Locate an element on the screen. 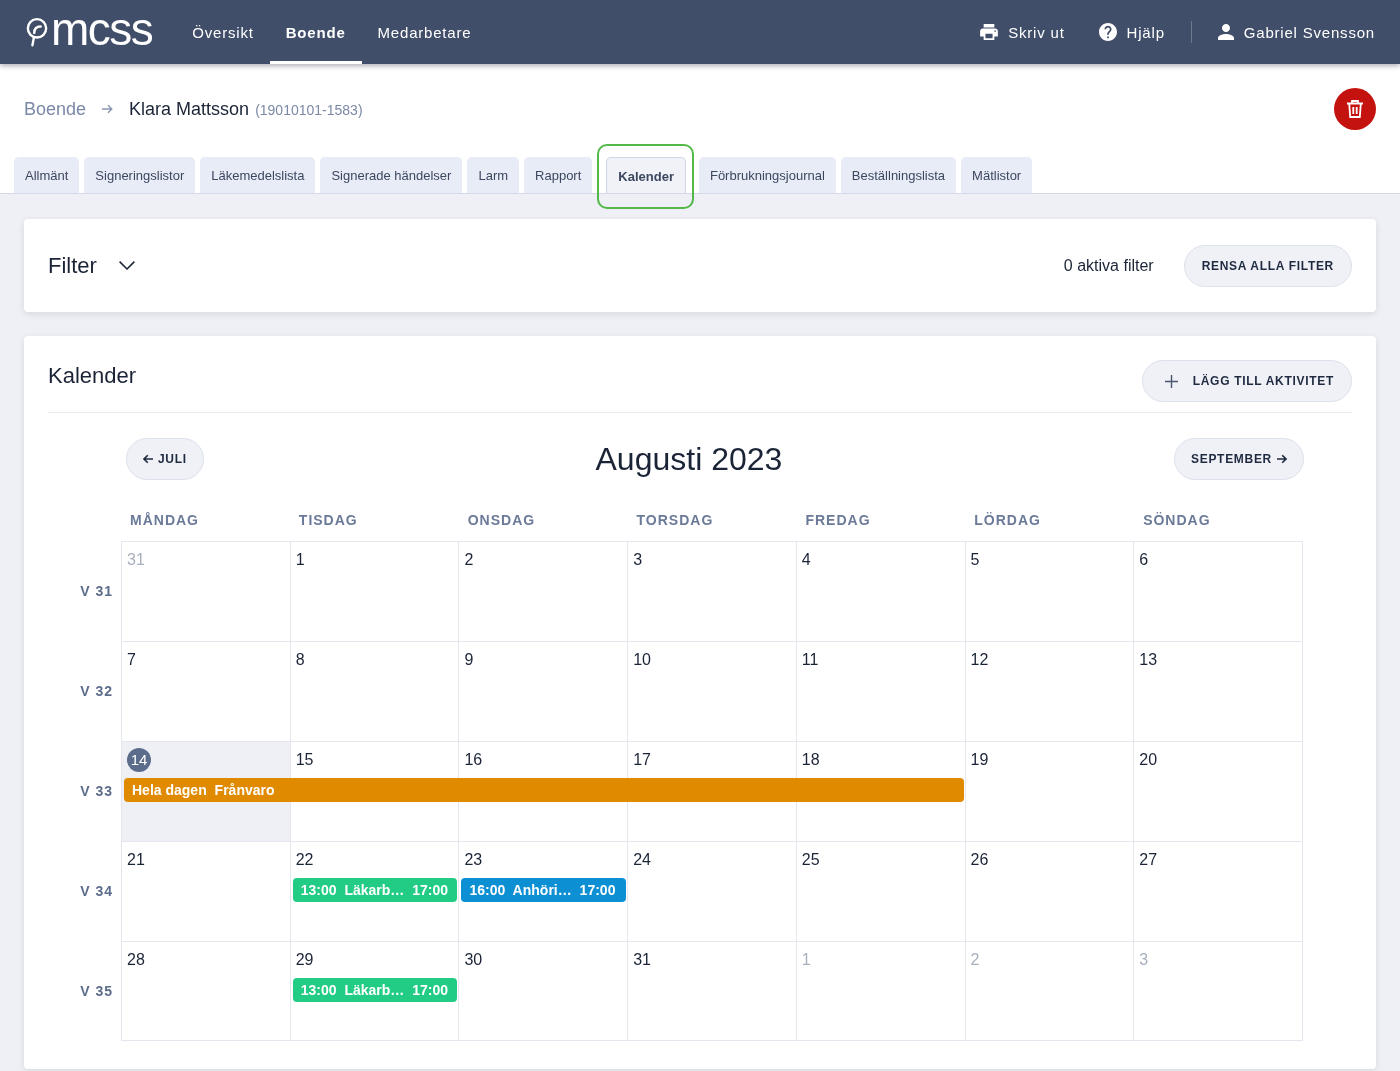 The width and height of the screenshot is (1400, 1071). day-number: 15 is located at coordinates (304, 760).